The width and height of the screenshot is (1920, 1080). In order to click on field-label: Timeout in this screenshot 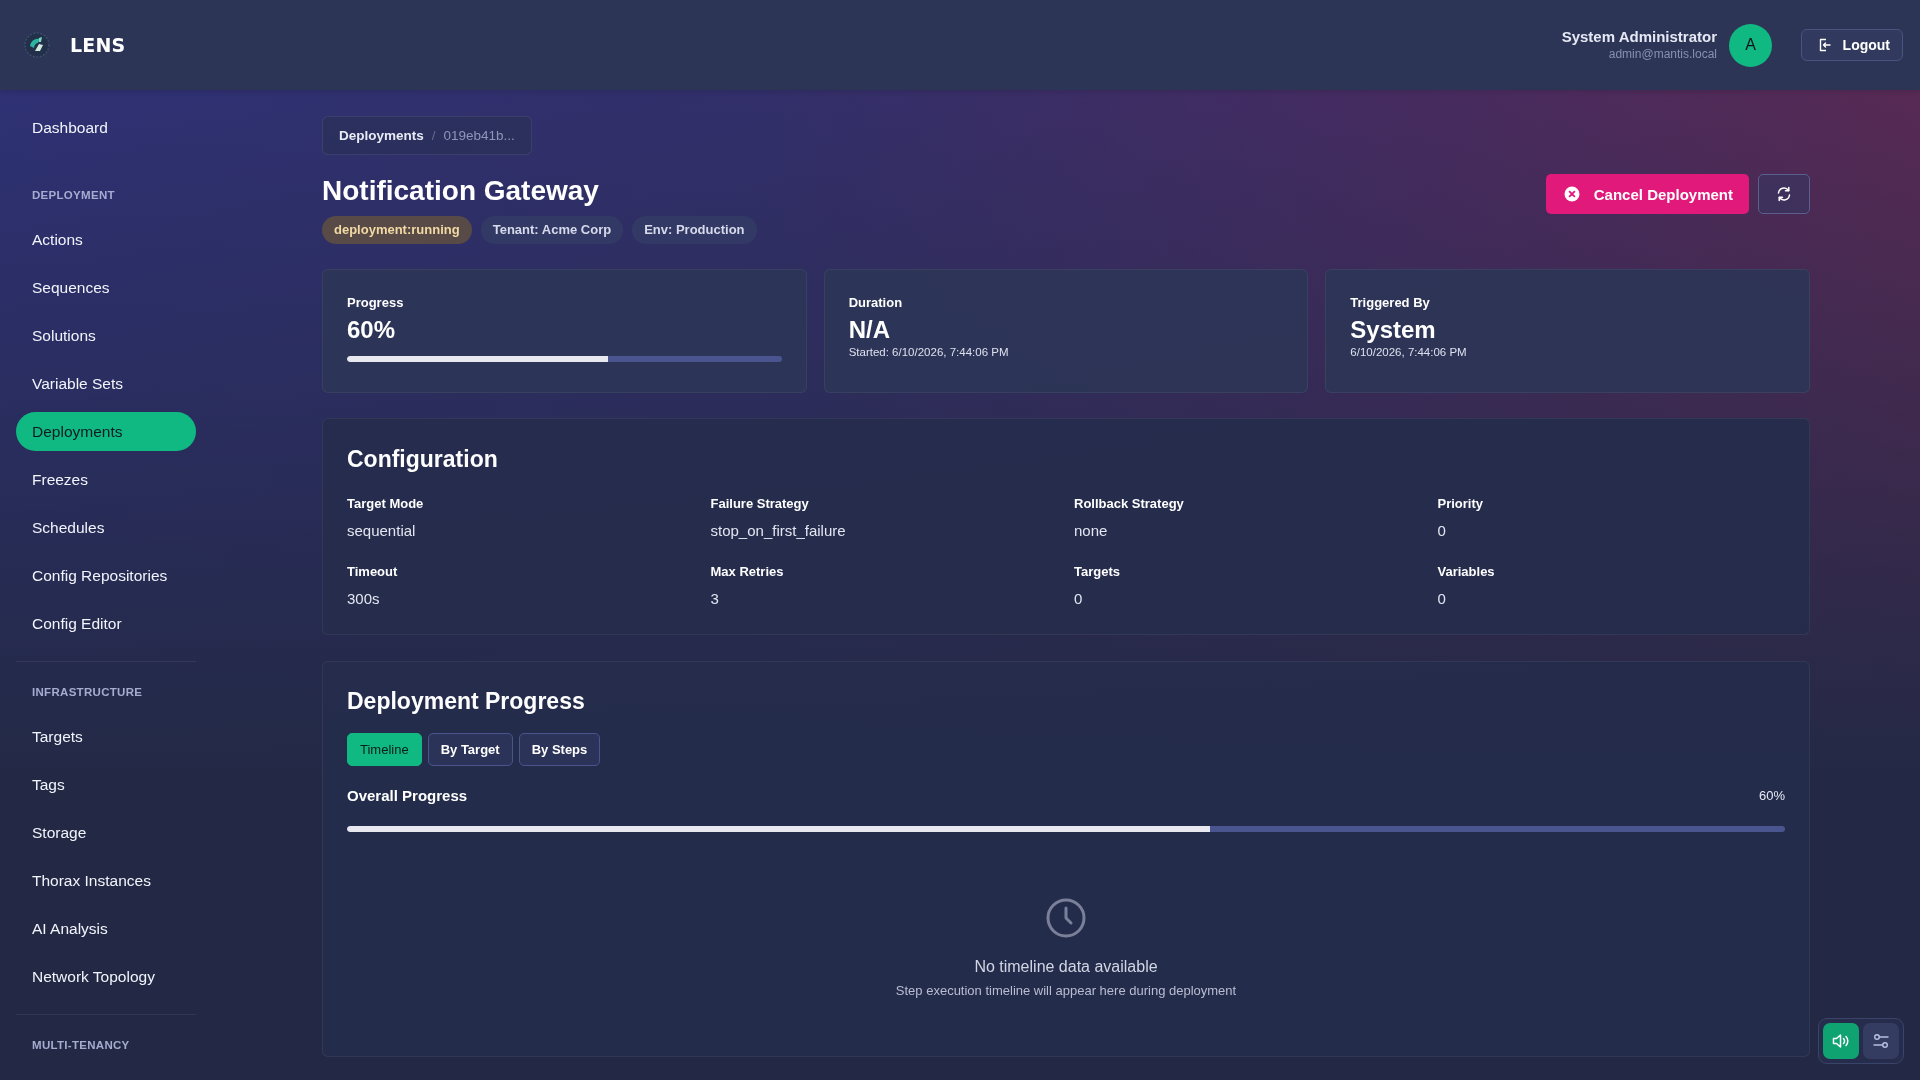, I will do `click(372, 572)`.